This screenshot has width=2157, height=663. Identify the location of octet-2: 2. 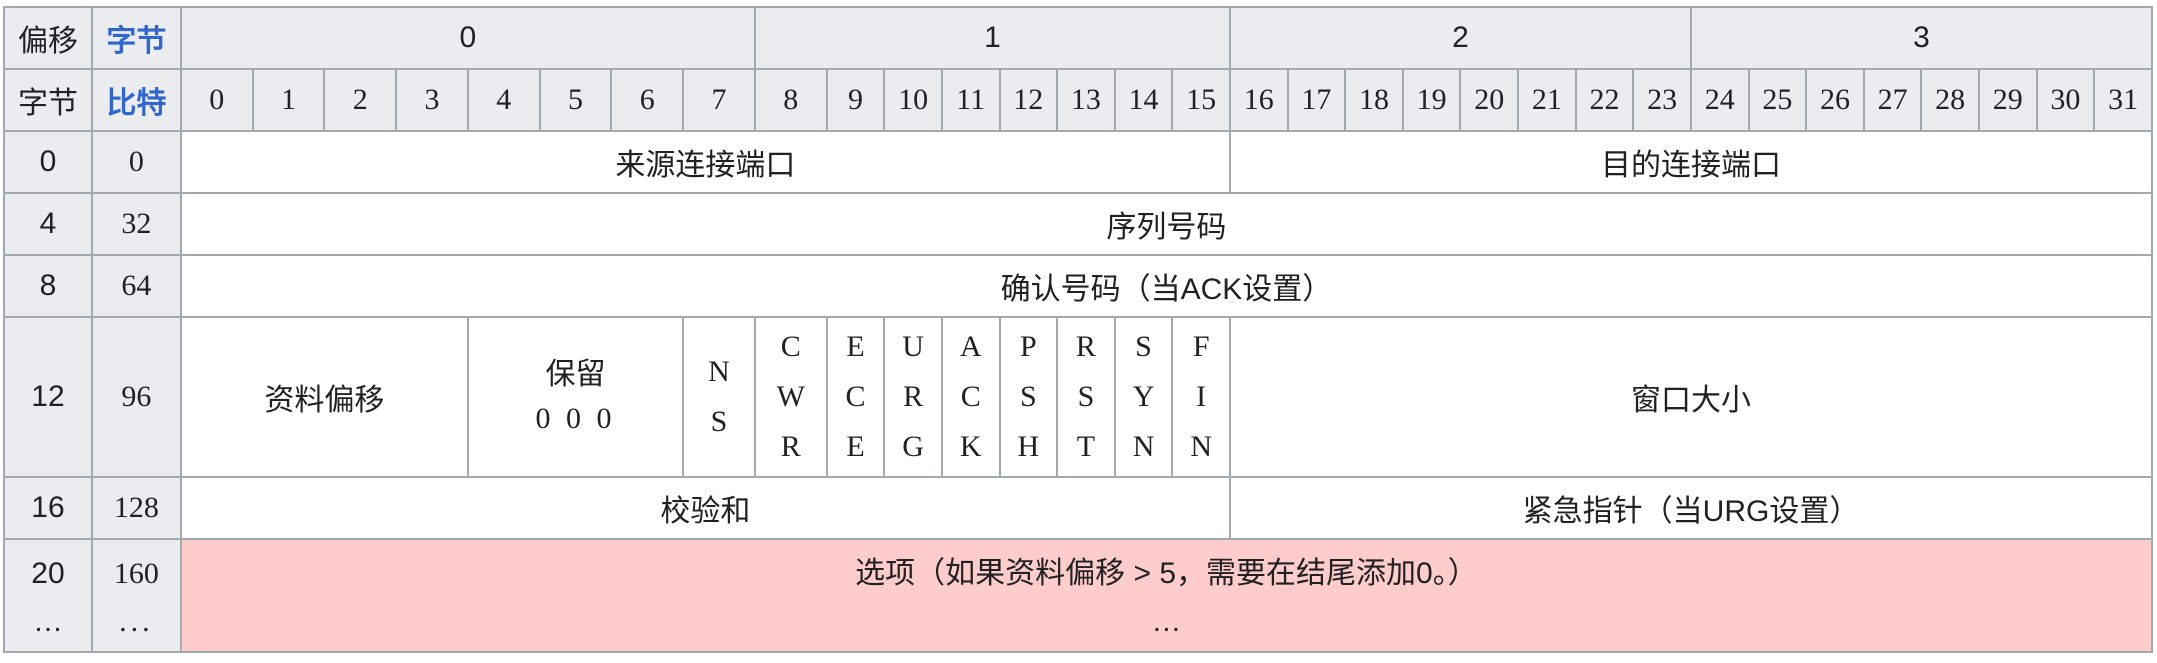
(1460, 38).